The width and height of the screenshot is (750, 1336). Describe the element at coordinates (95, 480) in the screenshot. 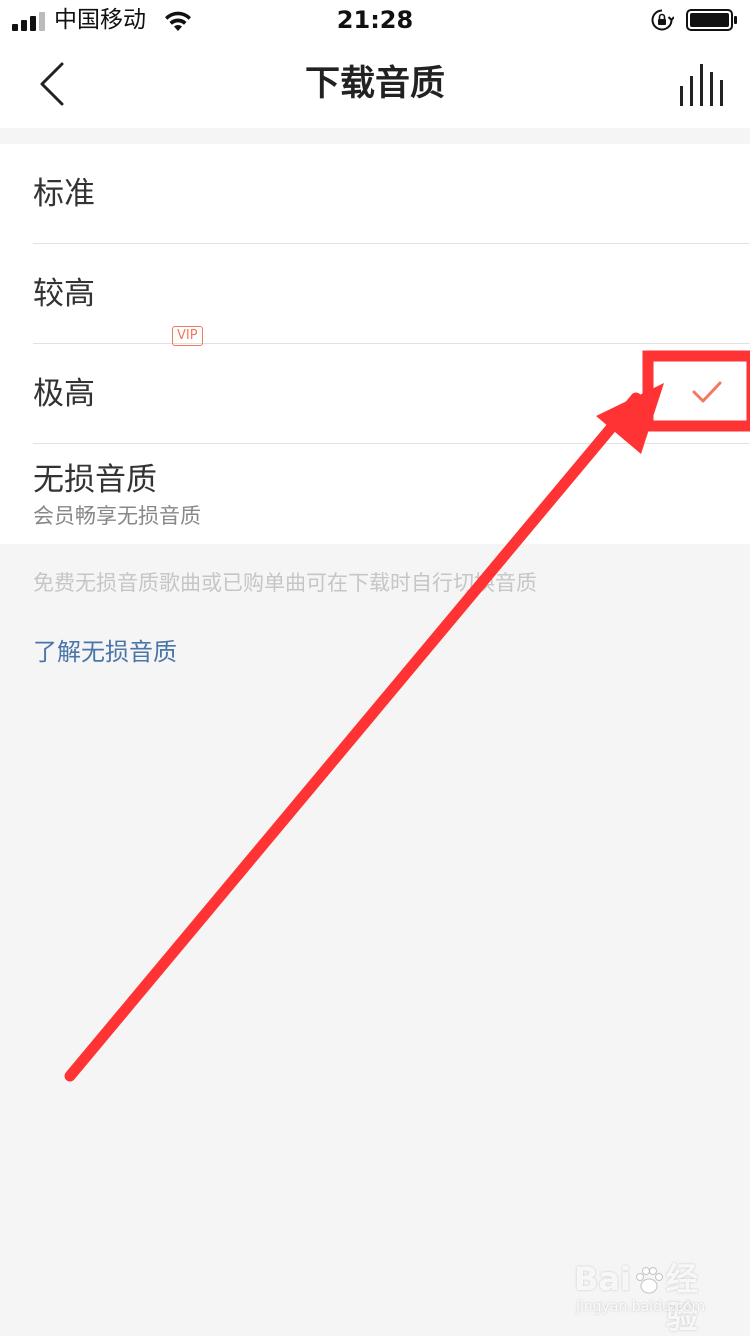

I see `option-label: 无损音质` at that location.